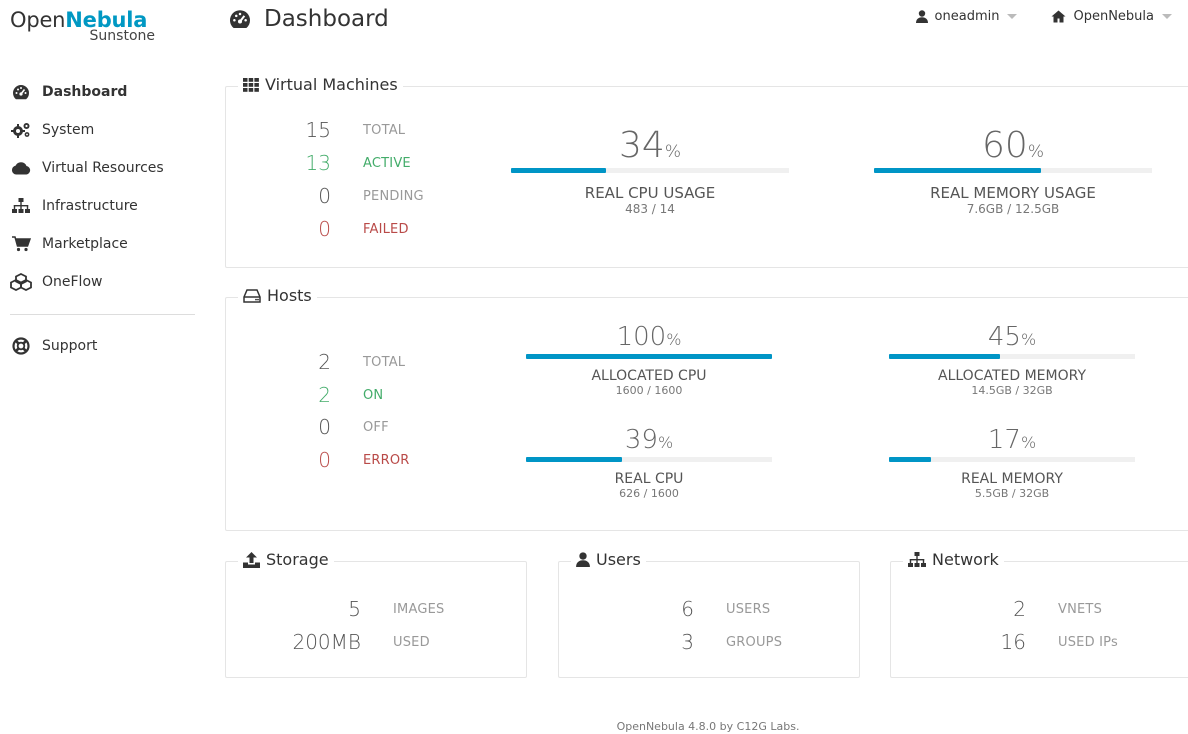 This screenshot has height=734, width=1188. I want to click on network-vnets-value: 2, so click(1019, 609).